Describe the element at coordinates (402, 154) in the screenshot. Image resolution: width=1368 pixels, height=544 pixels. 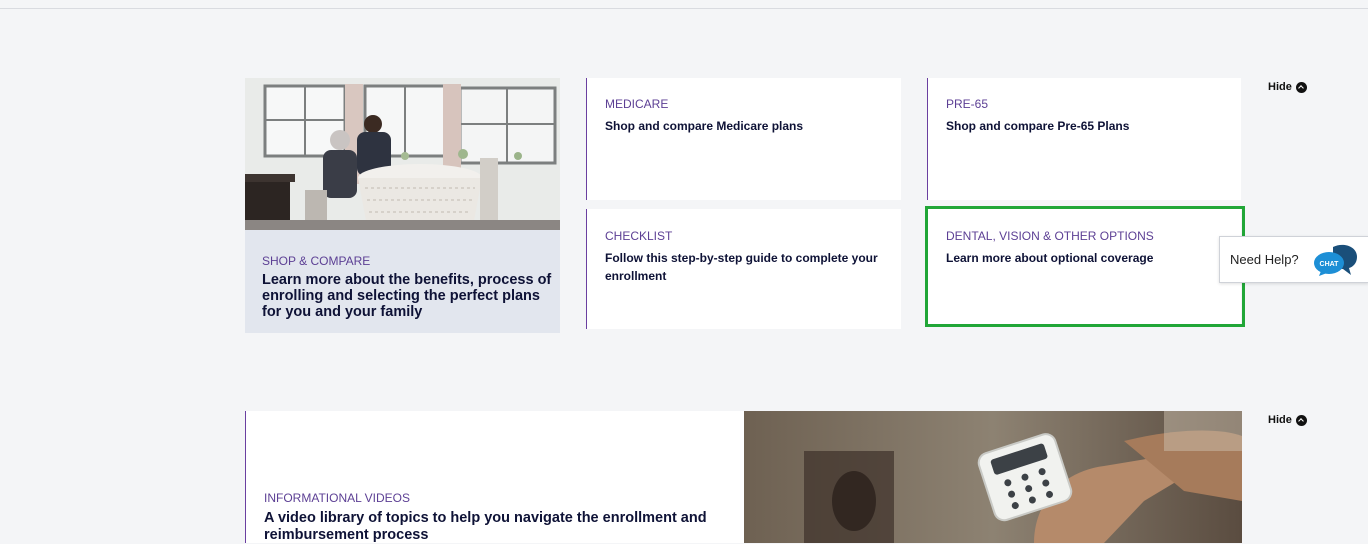
I see `shop-compare-photo` at that location.